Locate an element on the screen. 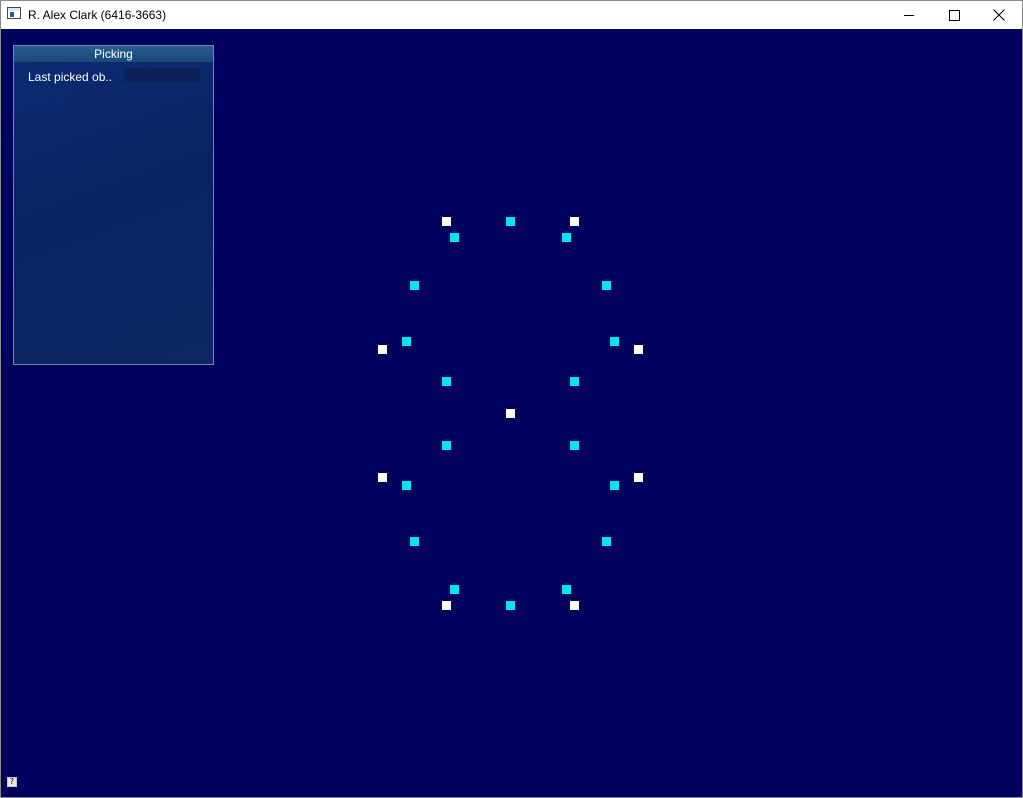  help-icon: ? is located at coordinates (12, 782).